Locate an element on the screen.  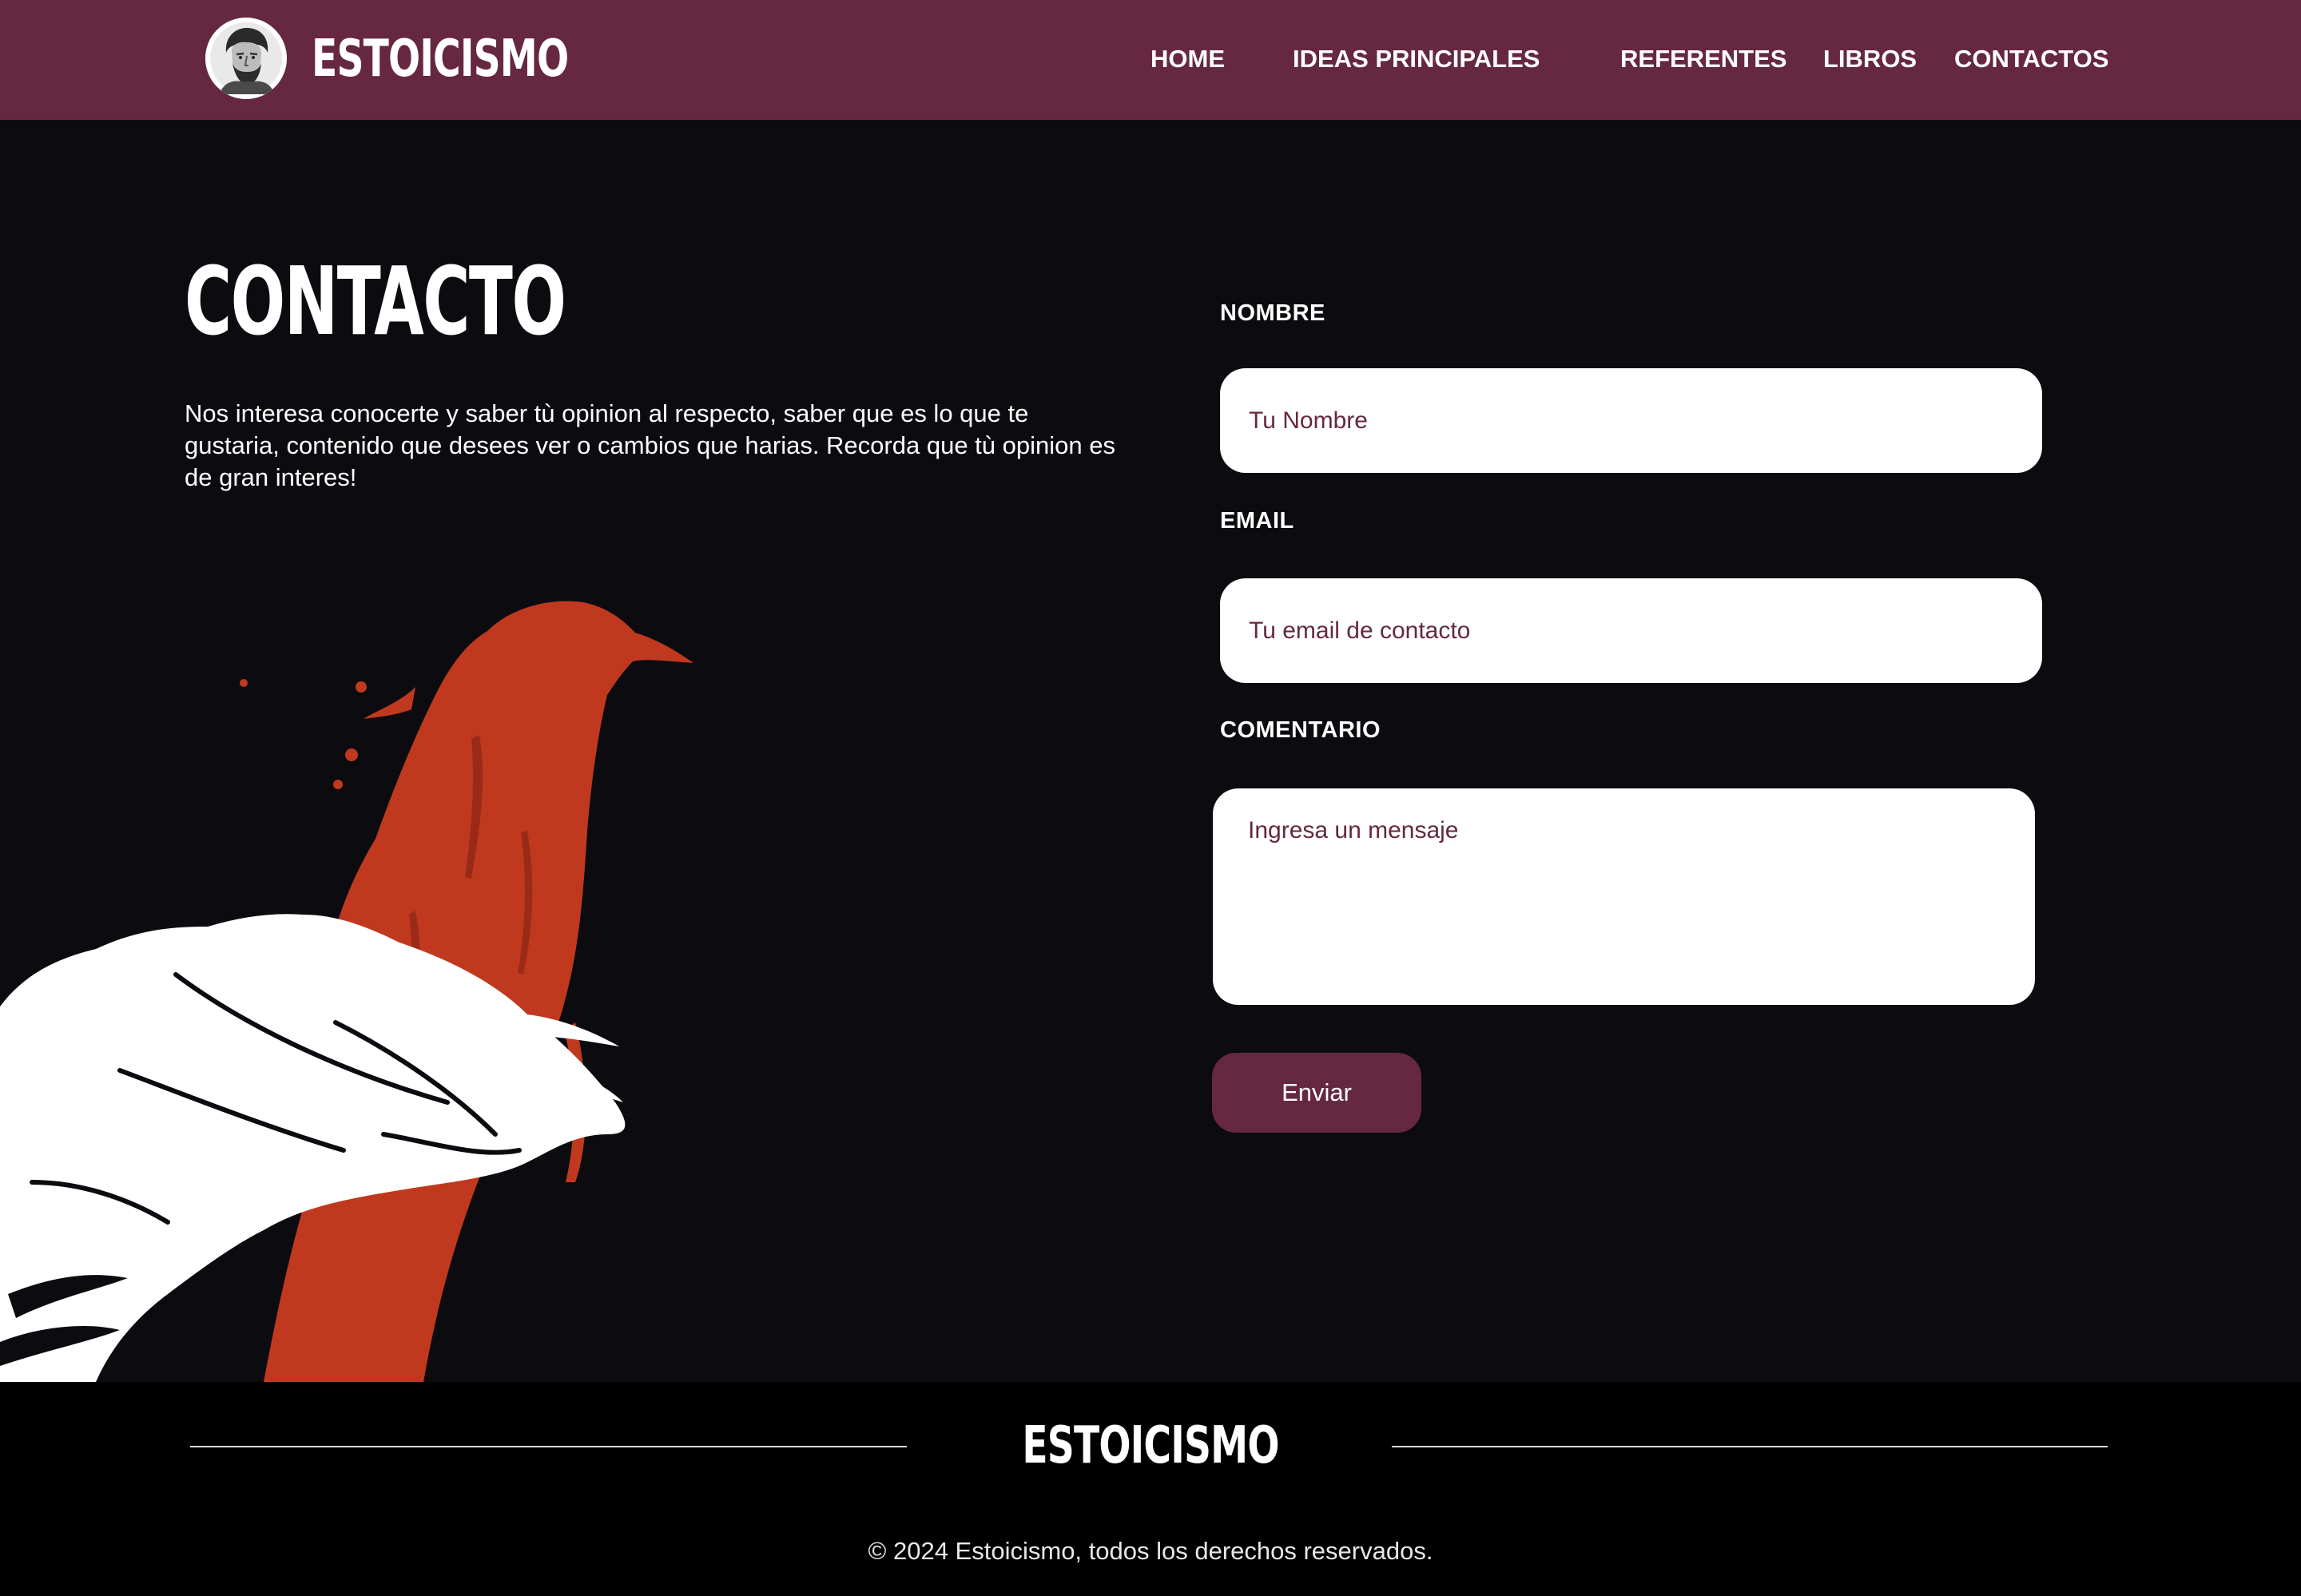
footer-divider-left is located at coordinates (548, 1446).